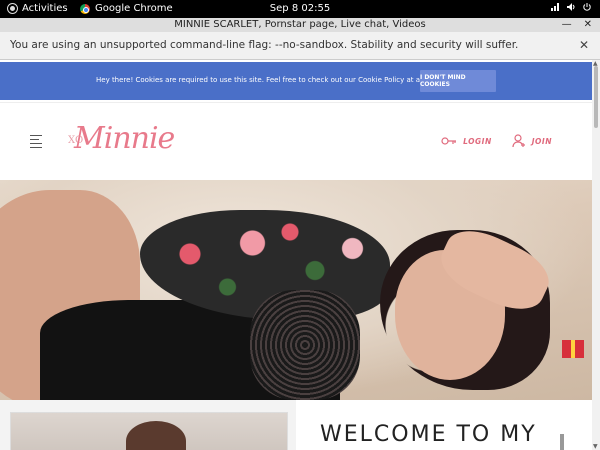 This screenshot has width=600, height=450. Describe the element at coordinates (567, 25) in the screenshot. I see `minimize-icon: —` at that location.